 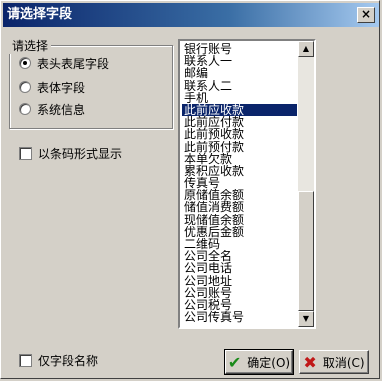 What do you see at coordinates (61, 109) in the screenshot?
I see `radio-label: 系统信息` at bounding box center [61, 109].